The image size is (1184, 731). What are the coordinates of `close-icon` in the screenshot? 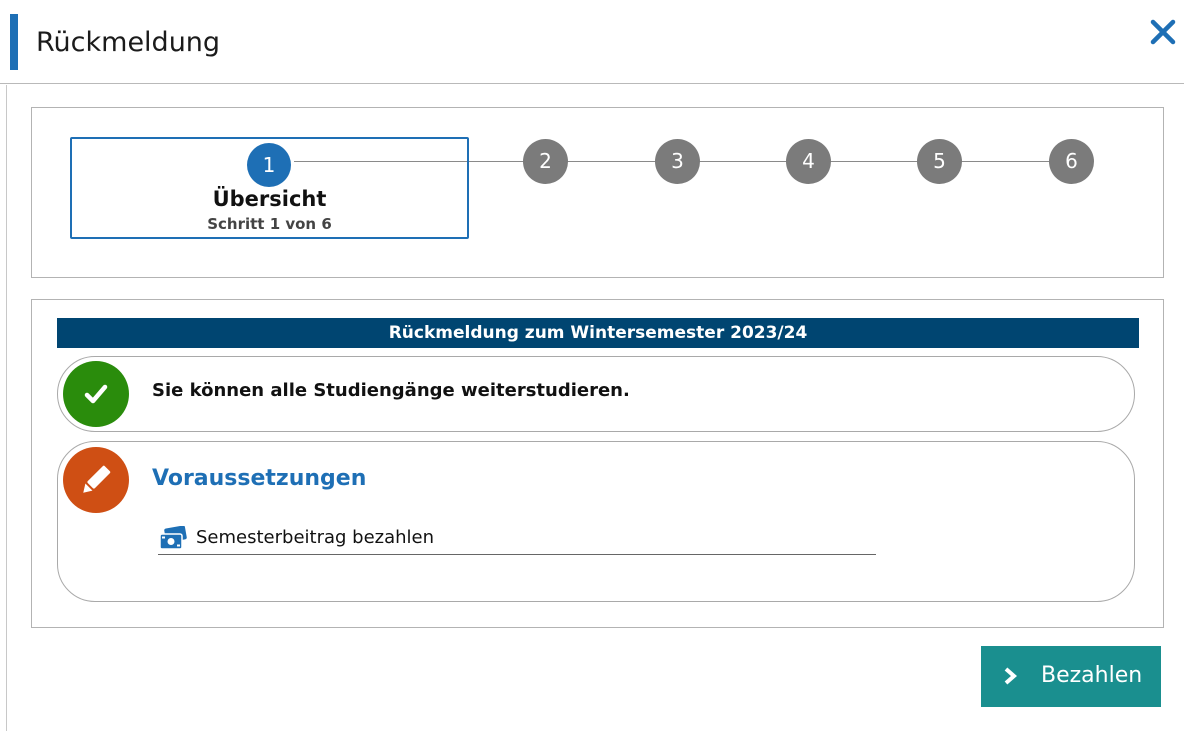 It's located at (1163, 32).